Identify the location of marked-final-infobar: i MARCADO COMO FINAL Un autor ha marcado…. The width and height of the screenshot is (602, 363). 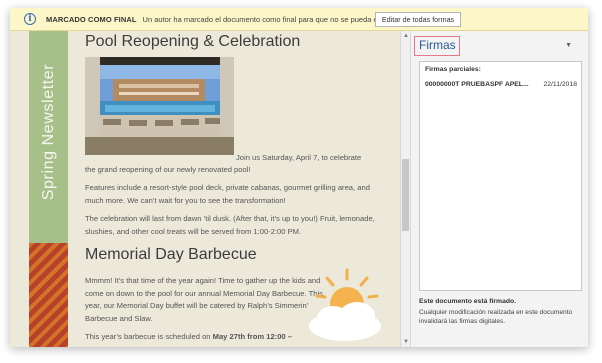
(299, 19).